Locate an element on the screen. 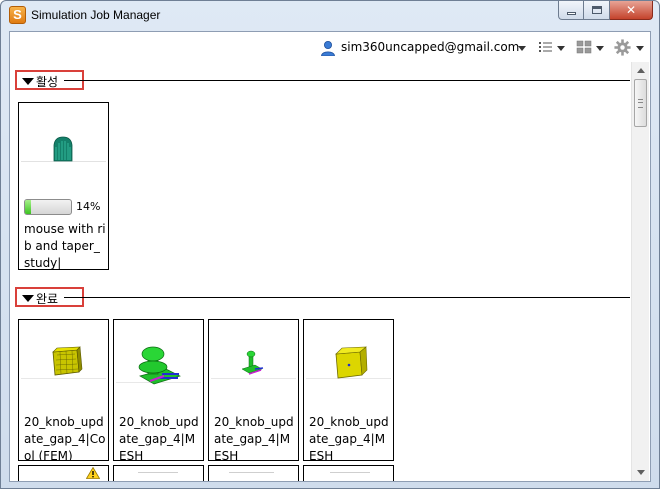 This screenshot has width=660, height=489. account-dropdown-arrow-icon is located at coordinates (522, 48).